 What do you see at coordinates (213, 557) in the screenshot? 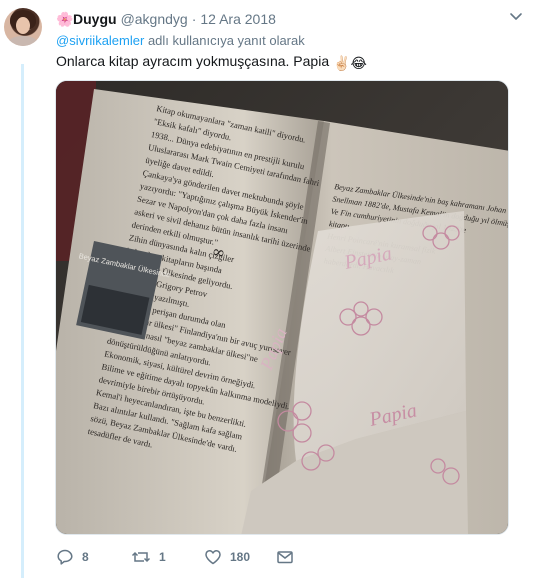
I see `heart-icon` at bounding box center [213, 557].